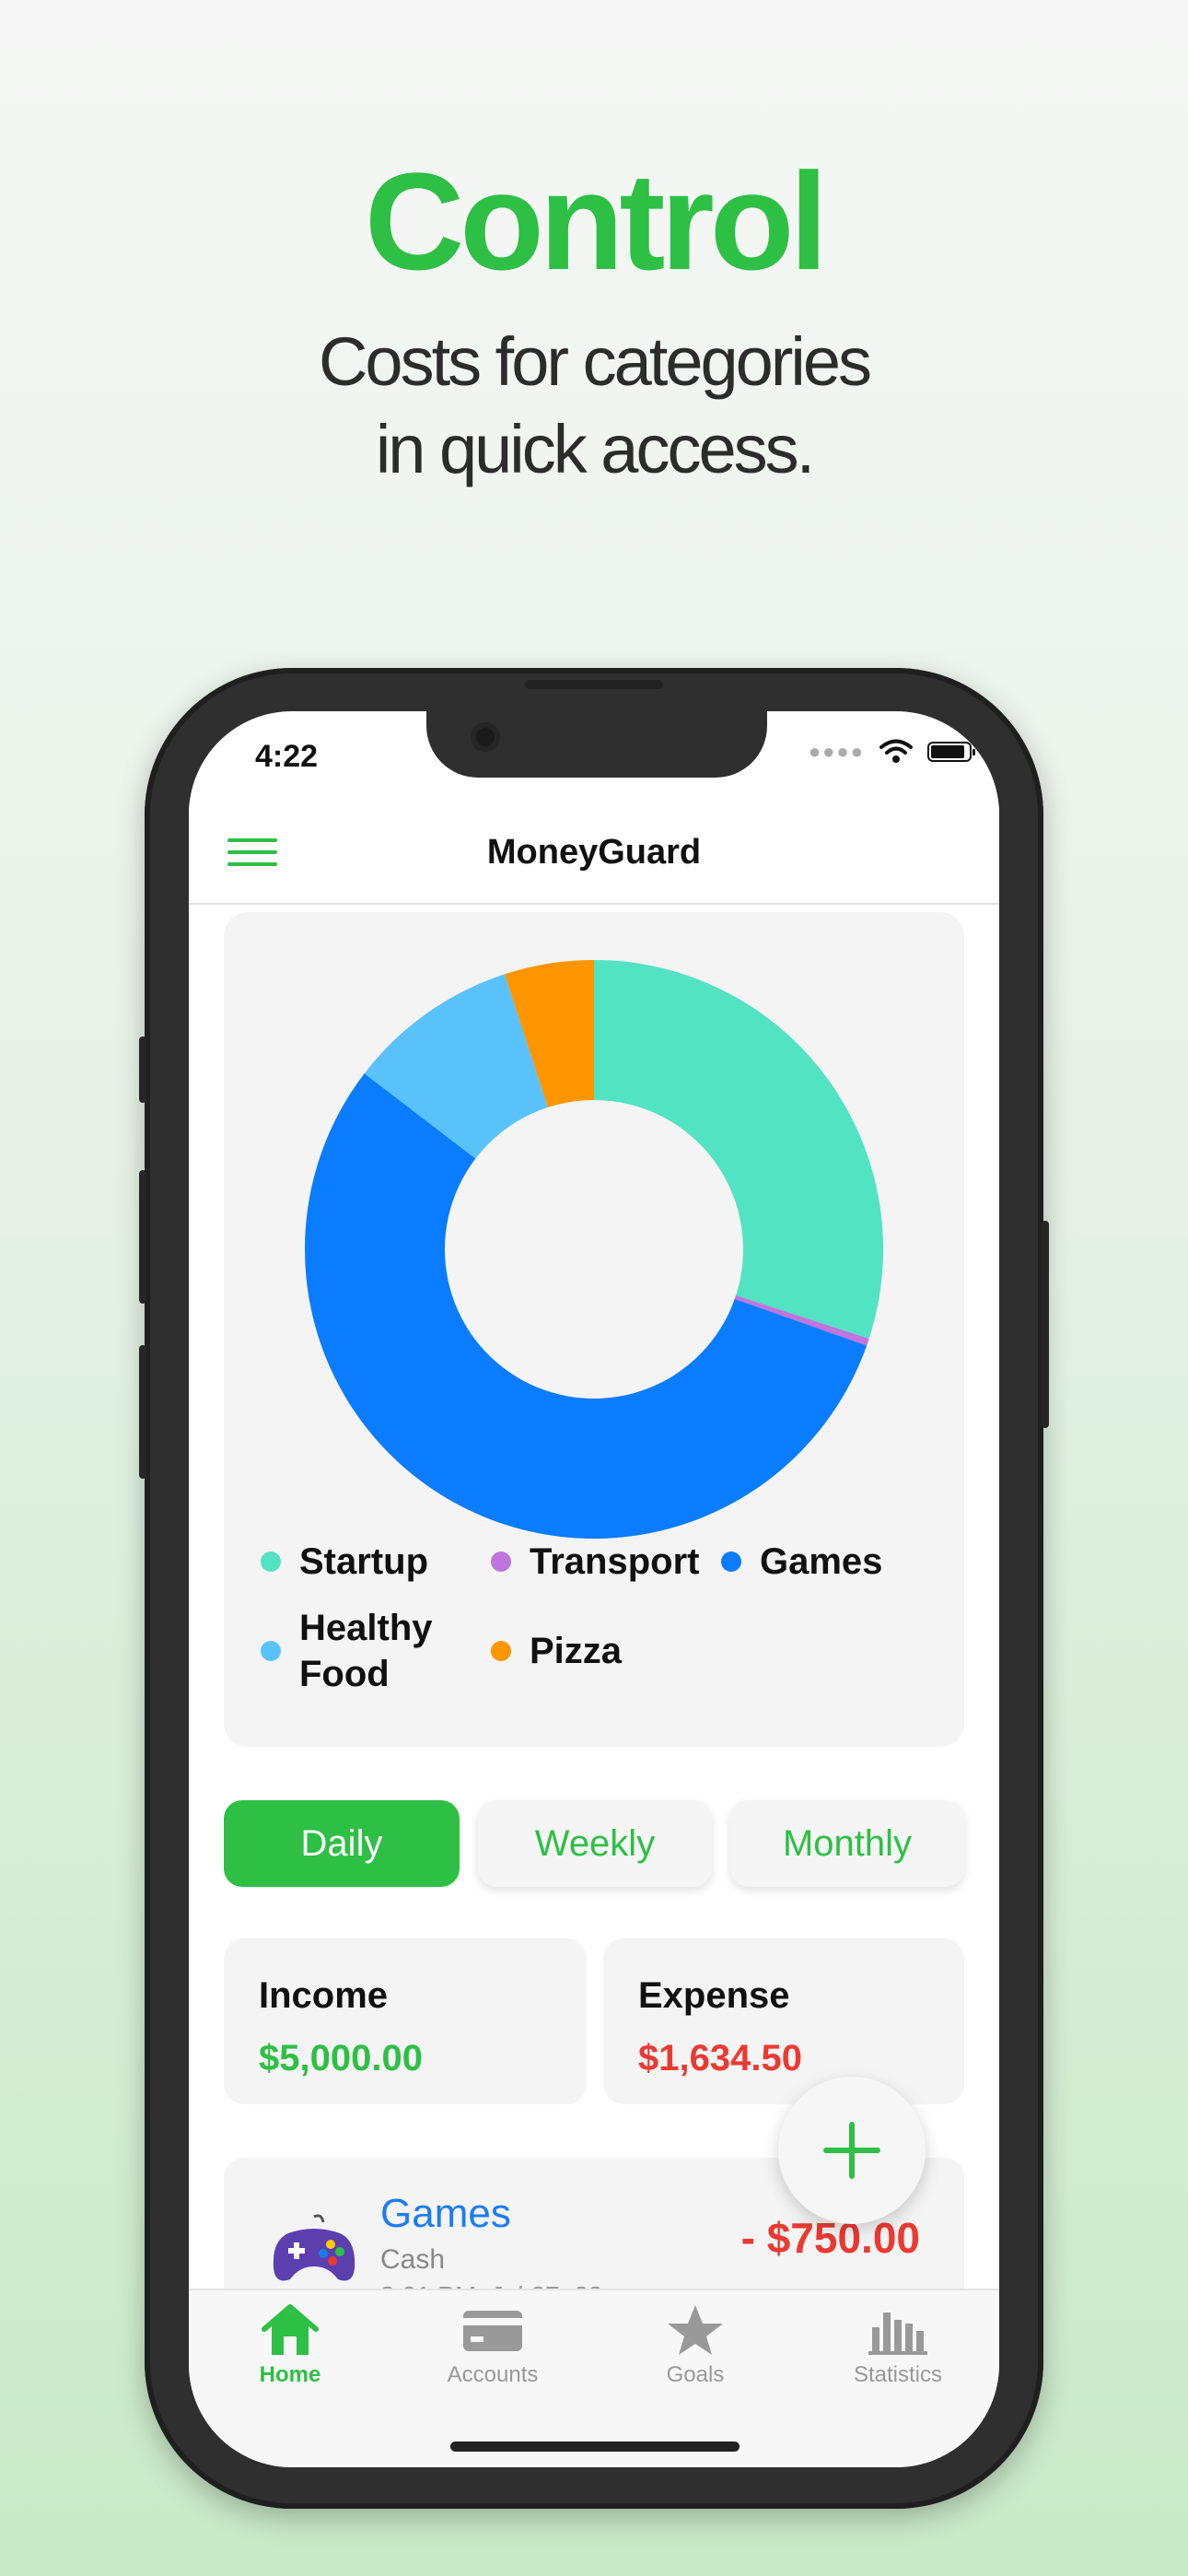 The width and height of the screenshot is (1188, 2576). I want to click on period-daily-button: Daily, so click(342, 1843).